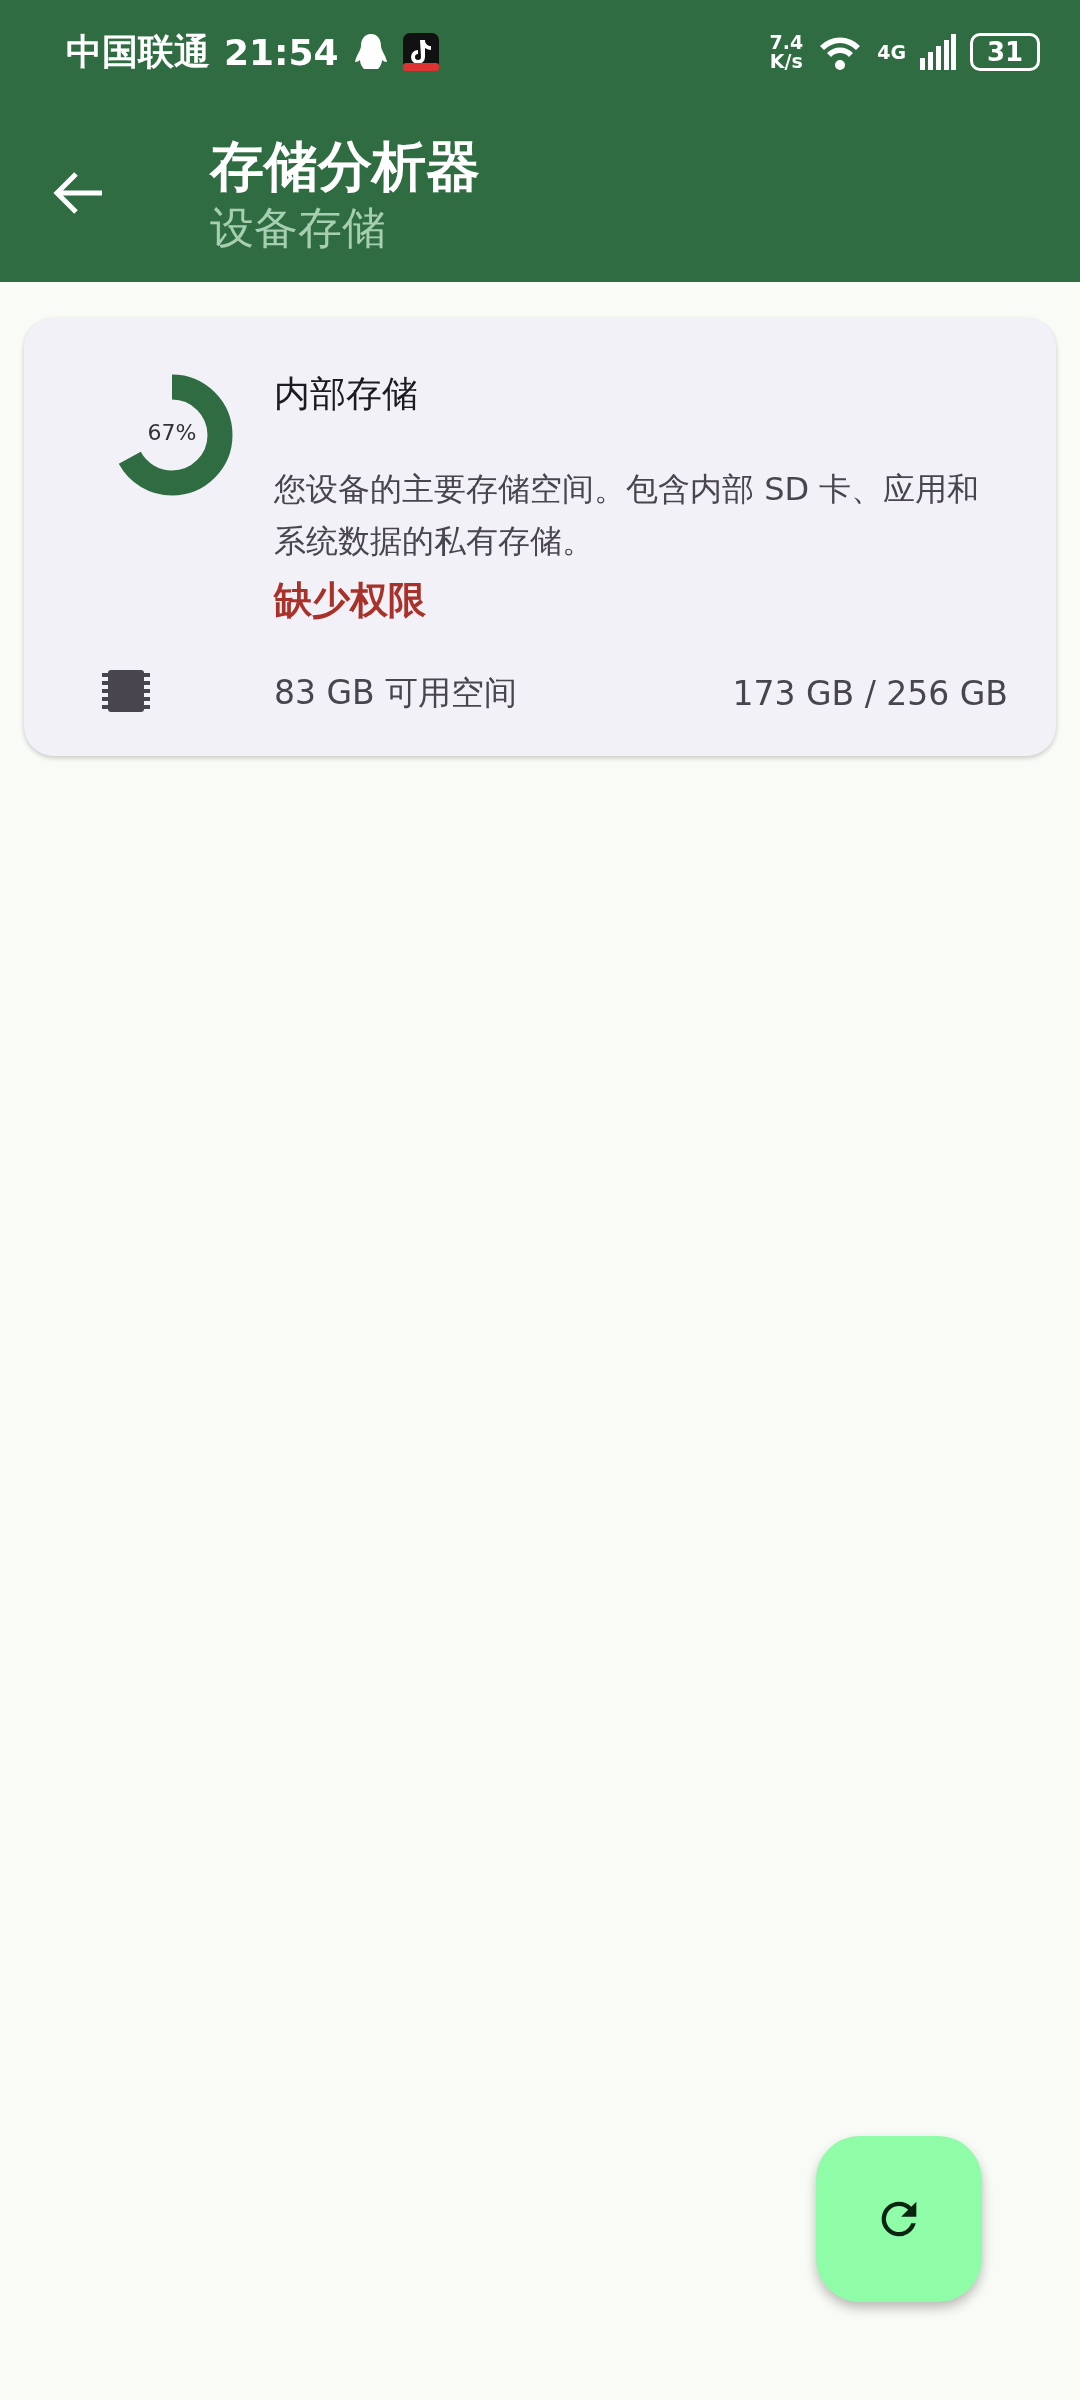  Describe the element at coordinates (281, 52) in the screenshot. I see `clock-text: 21:54` at that location.